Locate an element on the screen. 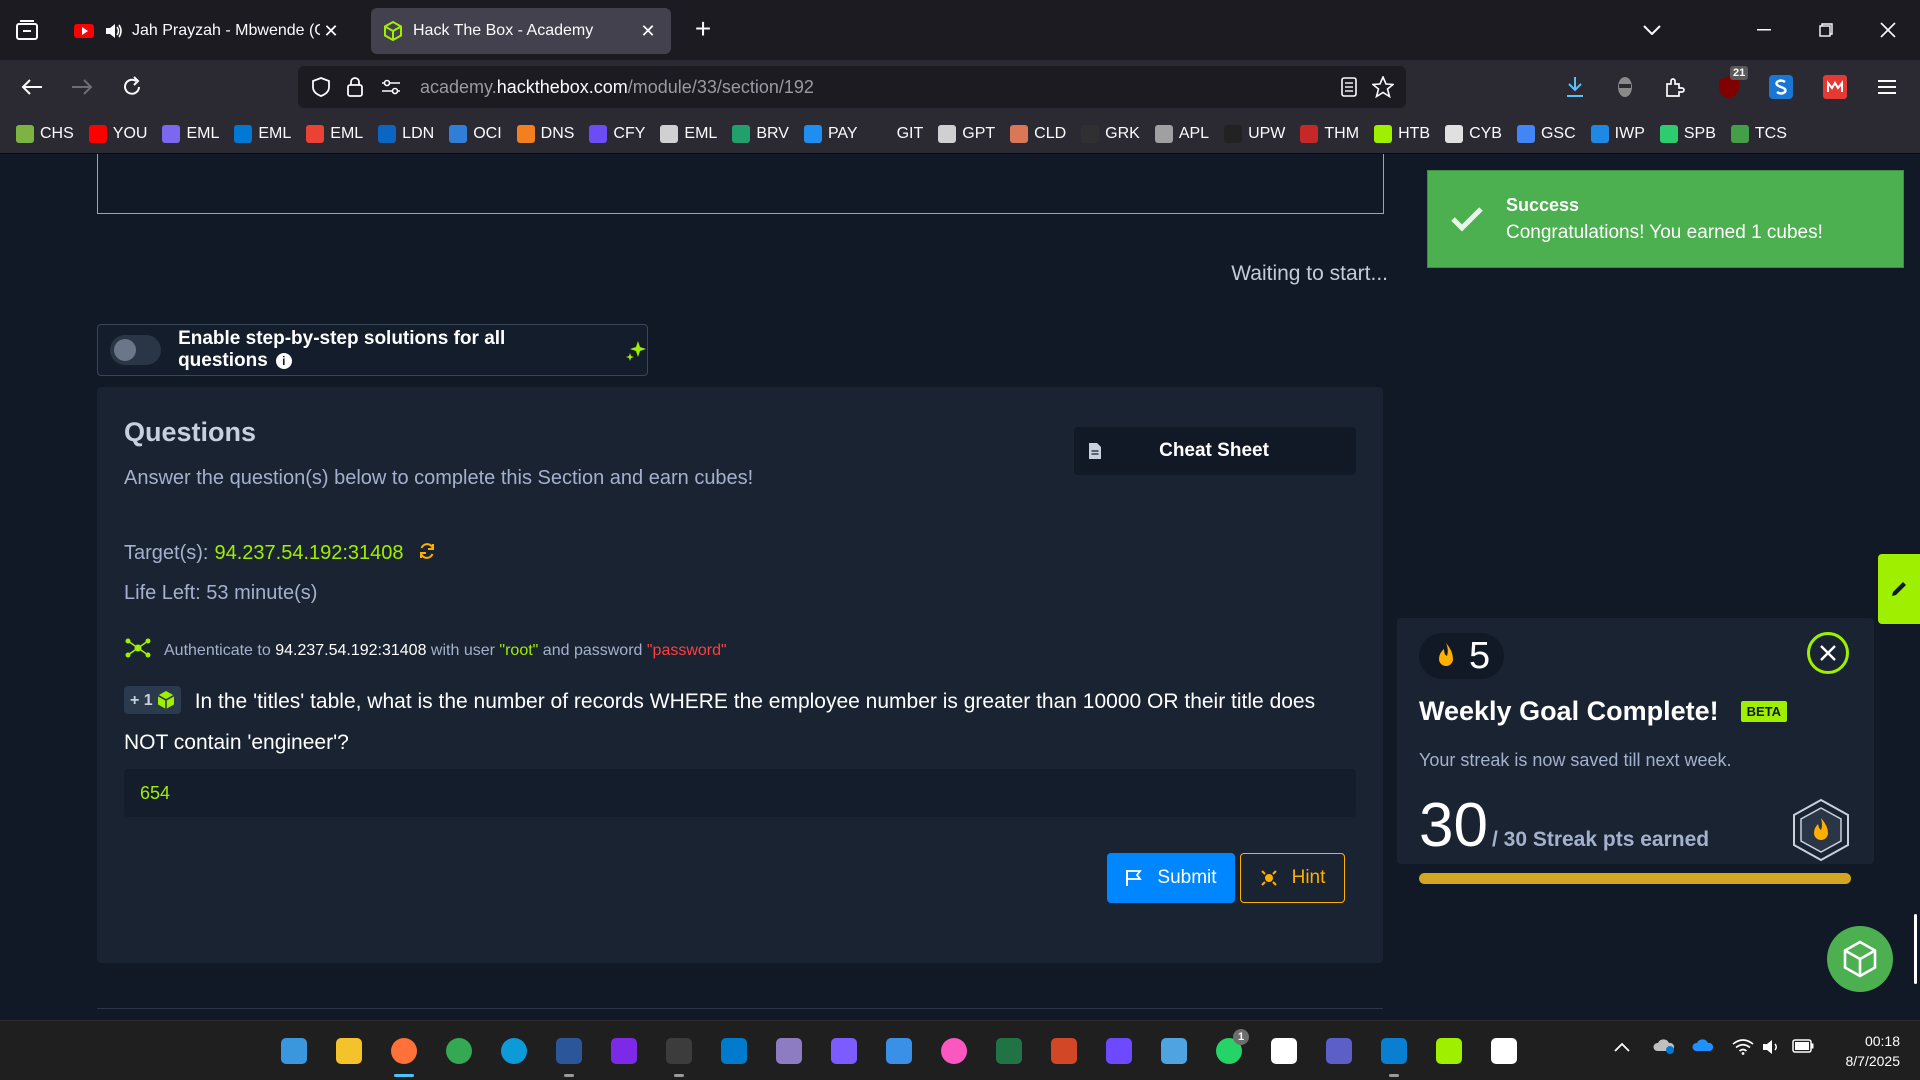 The width and height of the screenshot is (1920, 1080). submit-button: Submit is located at coordinates (1171, 878).